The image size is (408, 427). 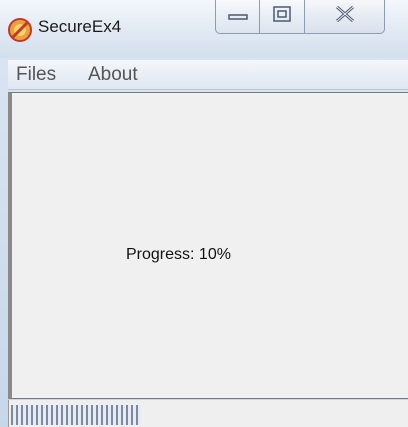 I want to click on minimize-button, so click(x=237, y=17).